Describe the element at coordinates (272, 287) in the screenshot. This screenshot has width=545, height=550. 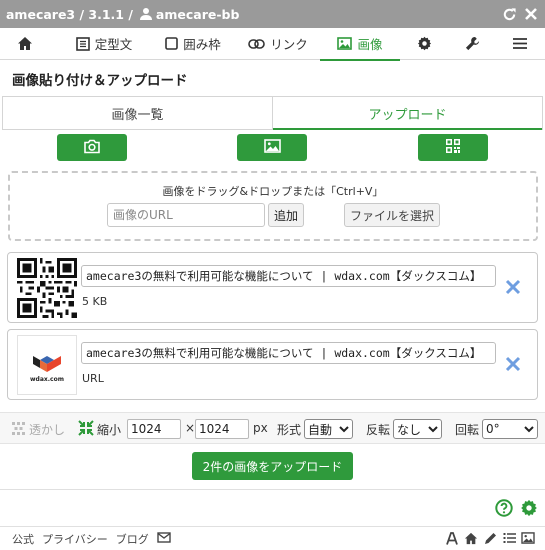
I see `upload-item: 5 KB` at that location.